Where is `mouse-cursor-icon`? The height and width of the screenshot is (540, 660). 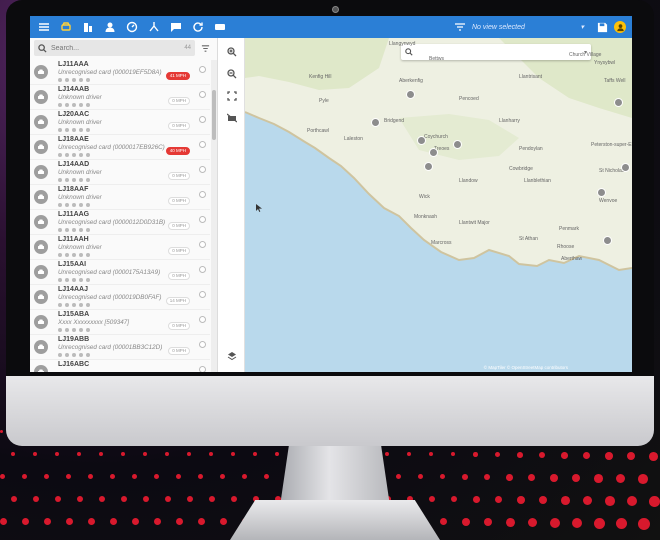
mouse-cursor-icon is located at coordinates (259, 208).